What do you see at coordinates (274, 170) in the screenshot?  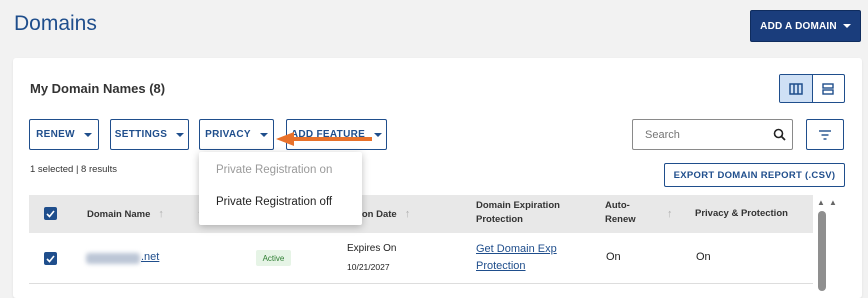 I see `menu-item-private-registration-on: Private Registration on` at bounding box center [274, 170].